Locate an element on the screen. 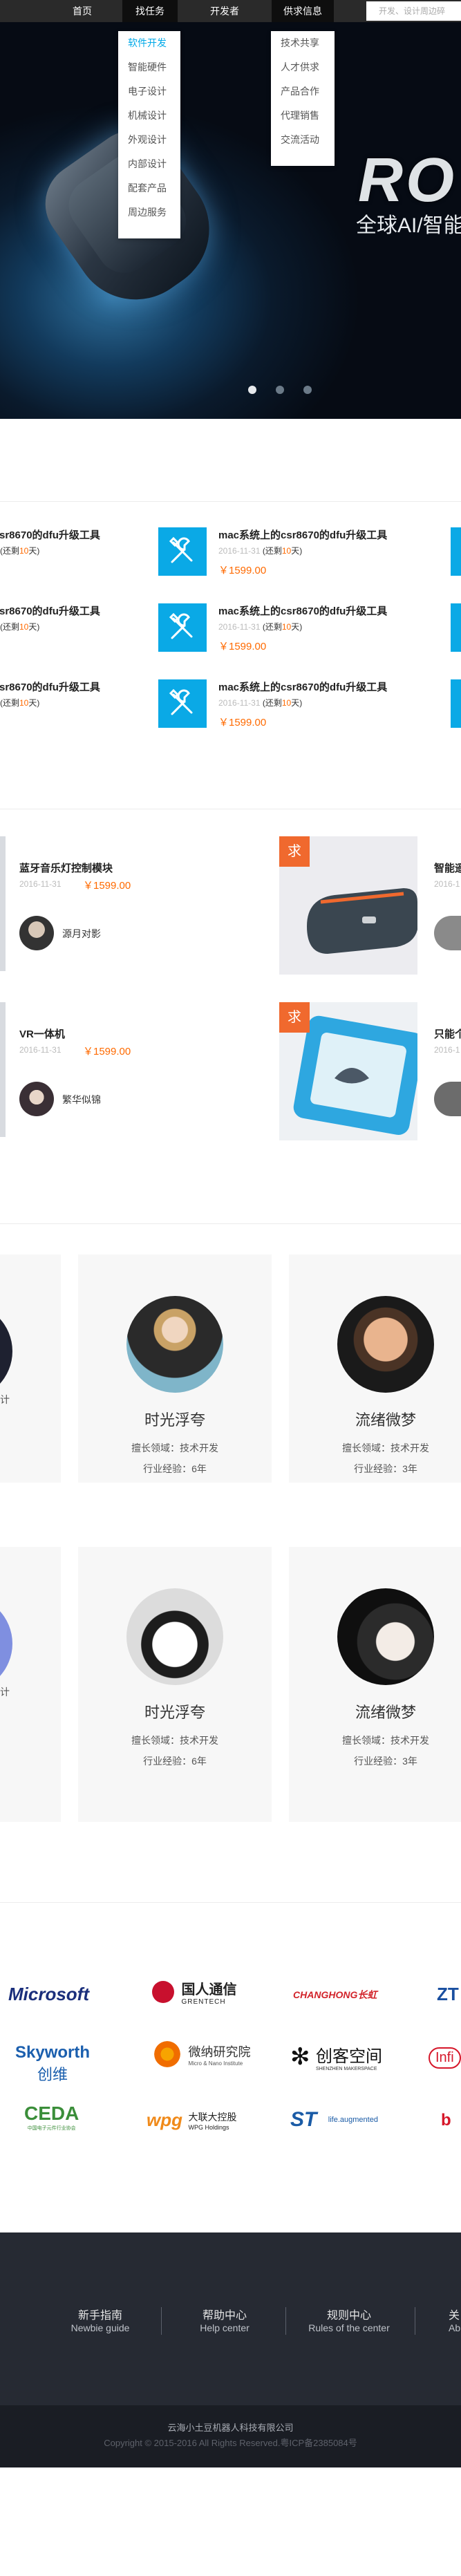  product-price: ￥1599.00 is located at coordinates (107, 886).